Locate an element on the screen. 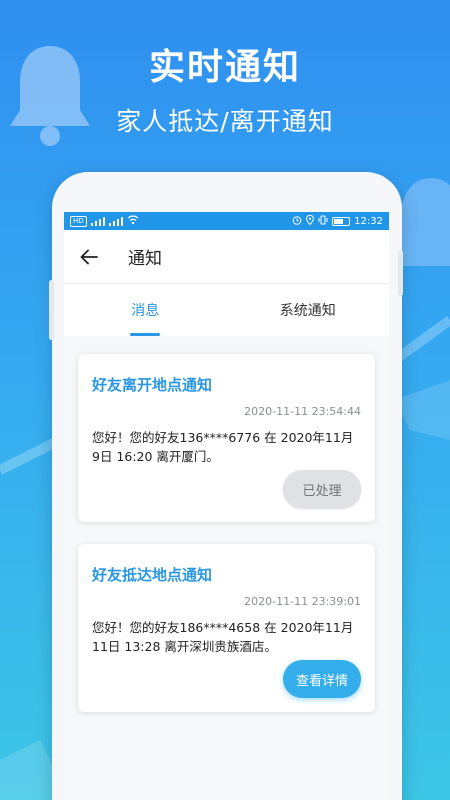 Image resolution: width=450 pixels, height=800 pixels. tab-messages: 消息 is located at coordinates (145, 310).